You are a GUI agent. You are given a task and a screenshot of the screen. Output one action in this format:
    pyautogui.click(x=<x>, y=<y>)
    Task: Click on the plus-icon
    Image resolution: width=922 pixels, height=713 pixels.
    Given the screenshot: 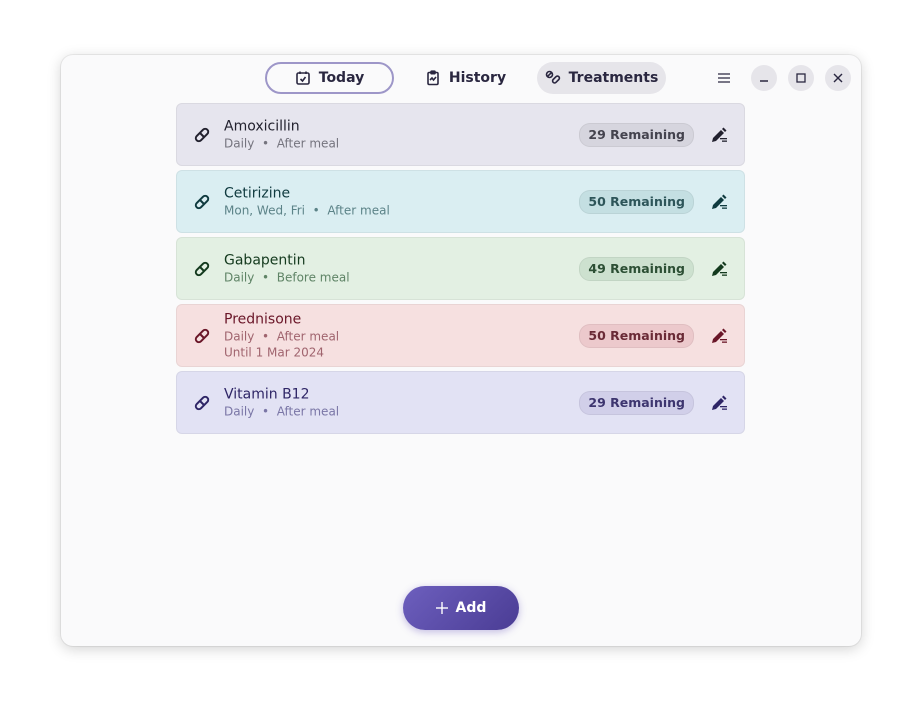 What is the action you would take?
    pyautogui.click(x=441, y=608)
    